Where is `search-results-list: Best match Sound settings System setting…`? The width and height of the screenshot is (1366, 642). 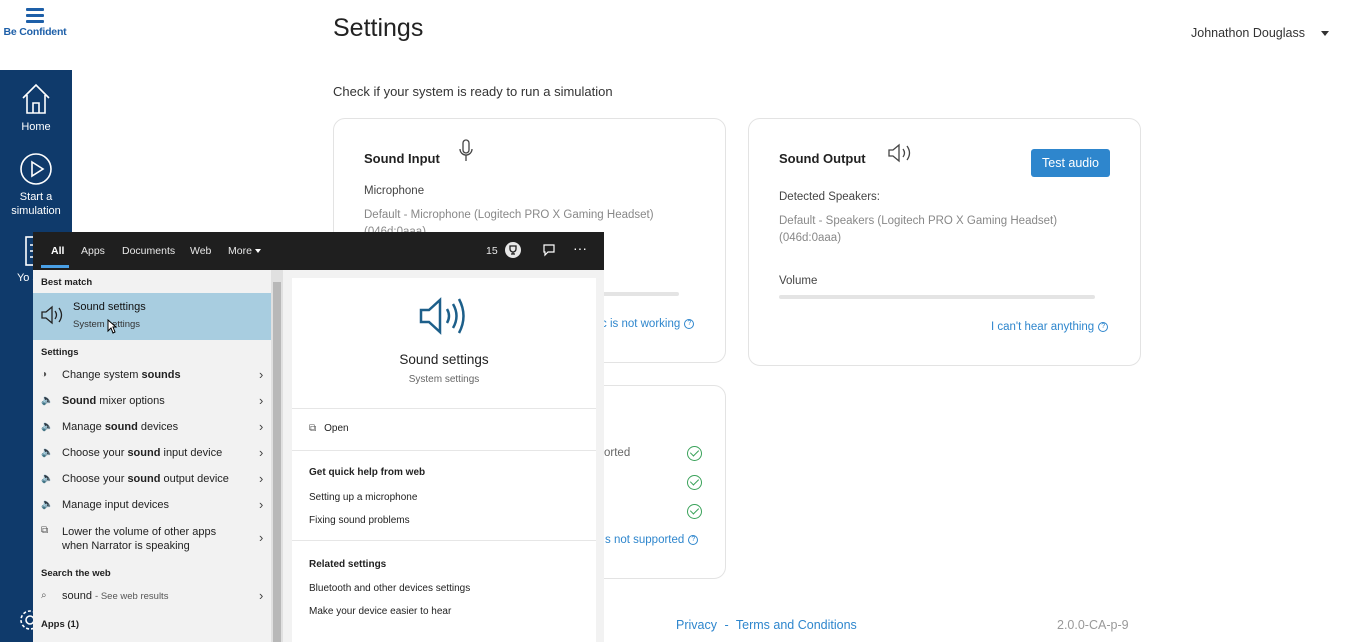
search-results-list: Best match Sound settings System setting… is located at coordinates (158, 456).